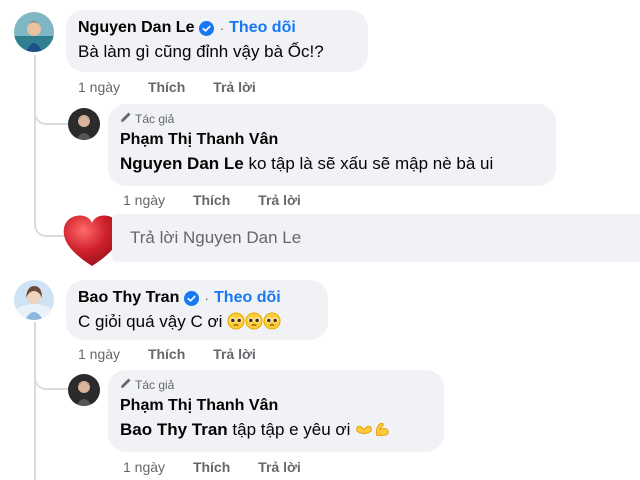 The width and height of the screenshot is (640, 480). I want to click on comment-author: Bao Thy Tran, so click(128, 298).